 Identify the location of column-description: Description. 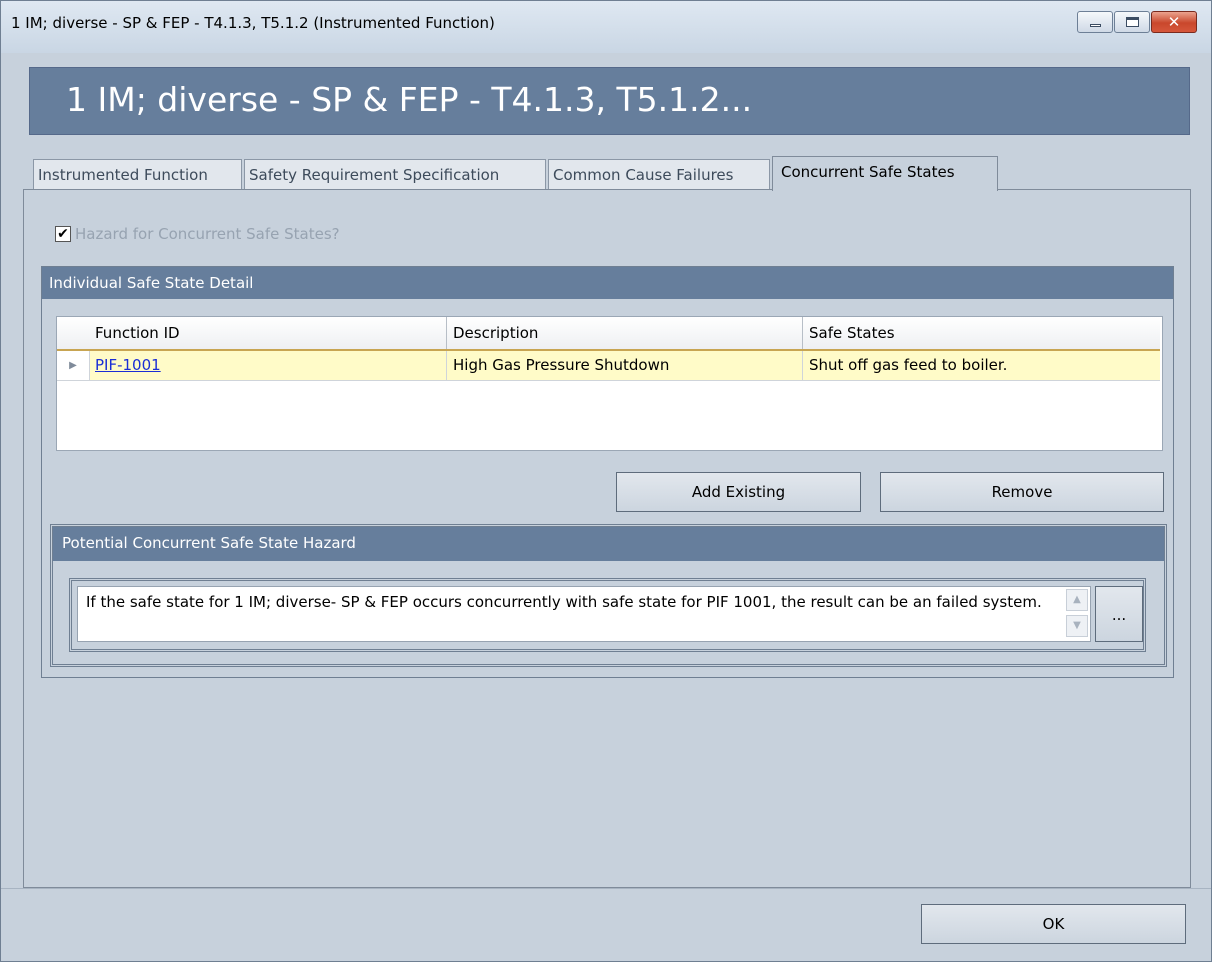
(624, 333).